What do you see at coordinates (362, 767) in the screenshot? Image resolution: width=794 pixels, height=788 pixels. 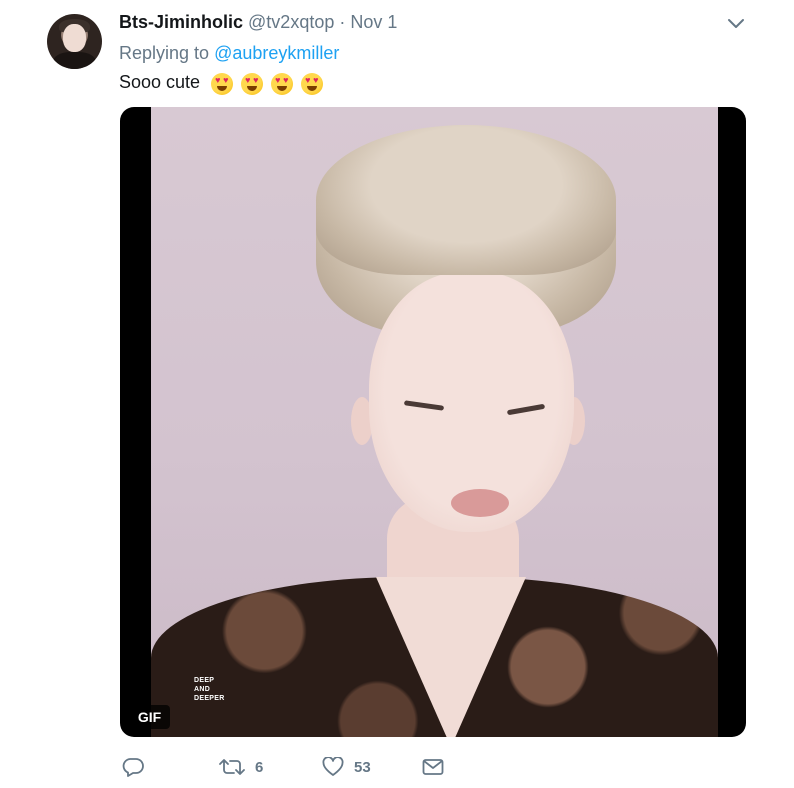 I see `like-count: 53` at bounding box center [362, 767].